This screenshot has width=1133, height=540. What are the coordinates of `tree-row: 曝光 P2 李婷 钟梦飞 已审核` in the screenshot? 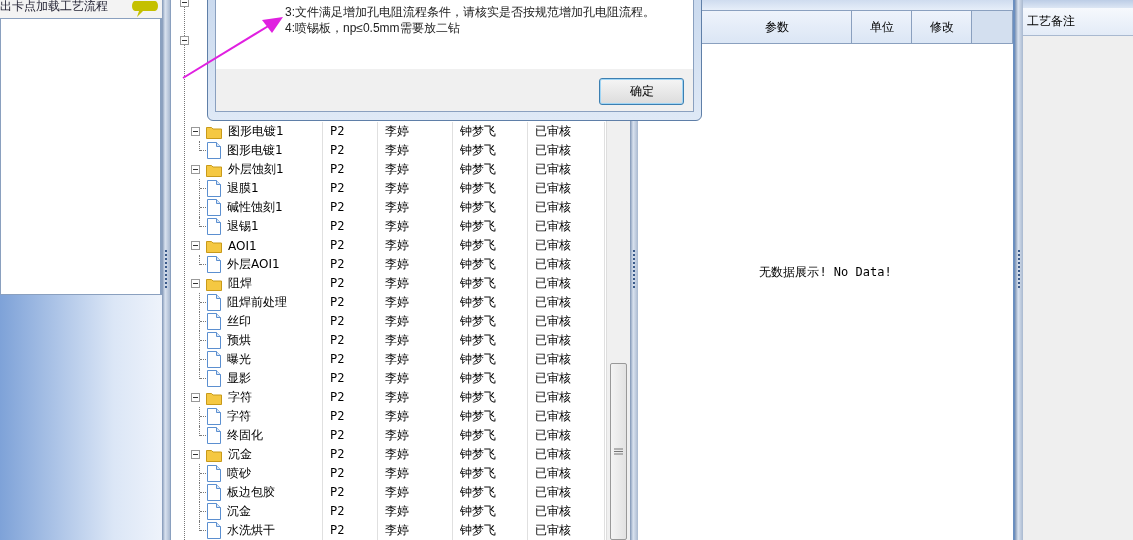 It's located at (388, 359).